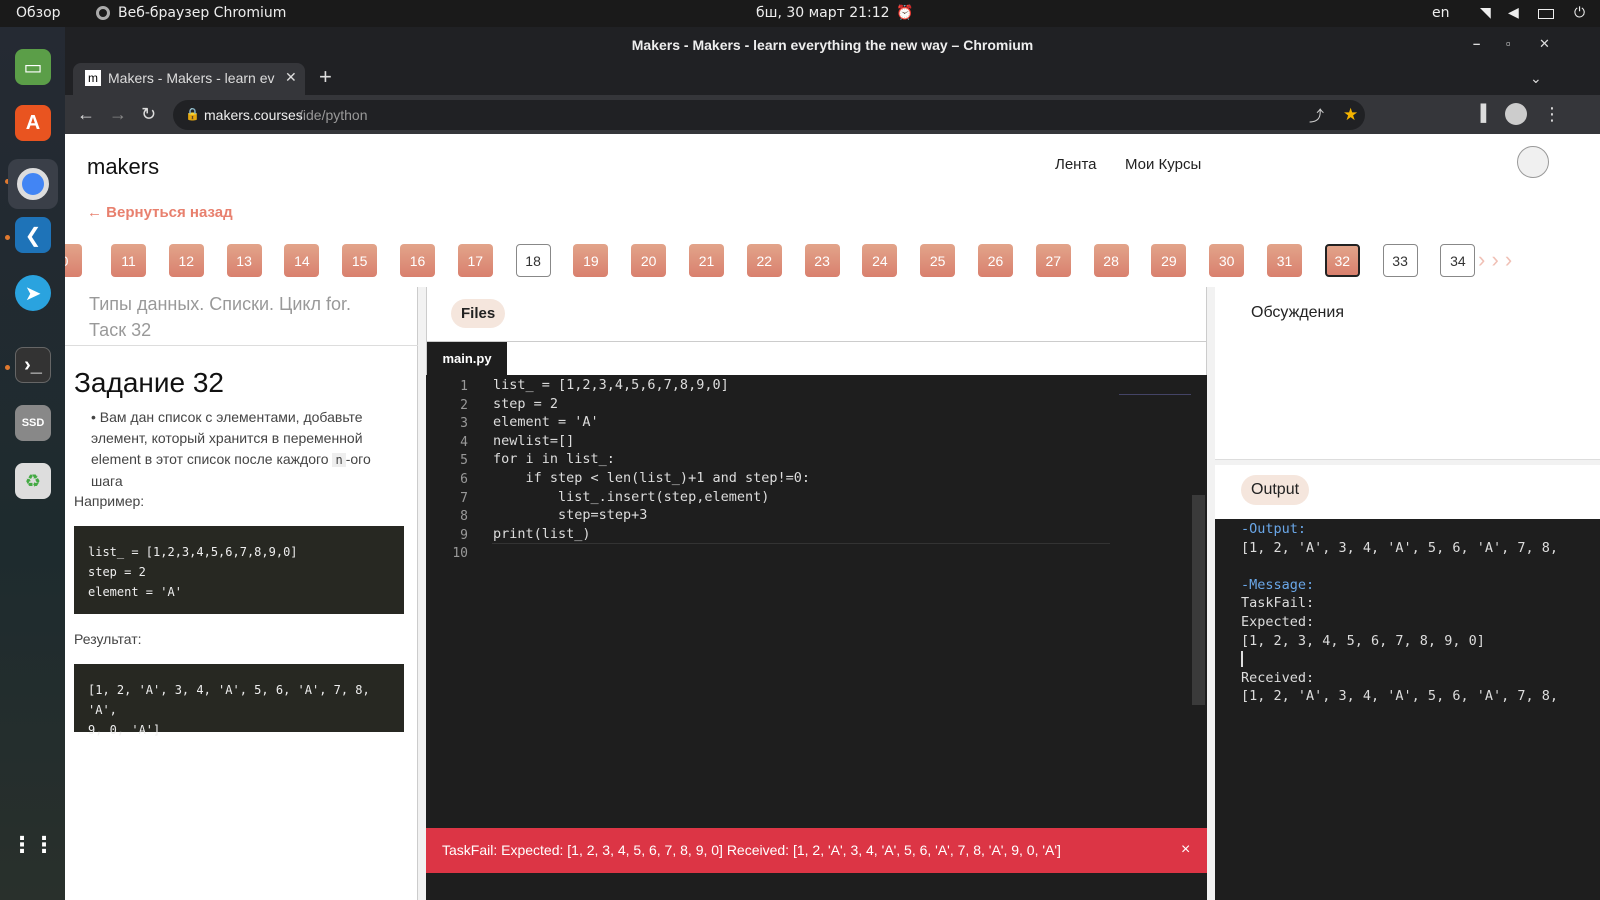 The height and width of the screenshot is (900, 1600). I want to click on tab-strip: m Makers - Makers - learn ev ✕ + ⌄, so click(832, 78).